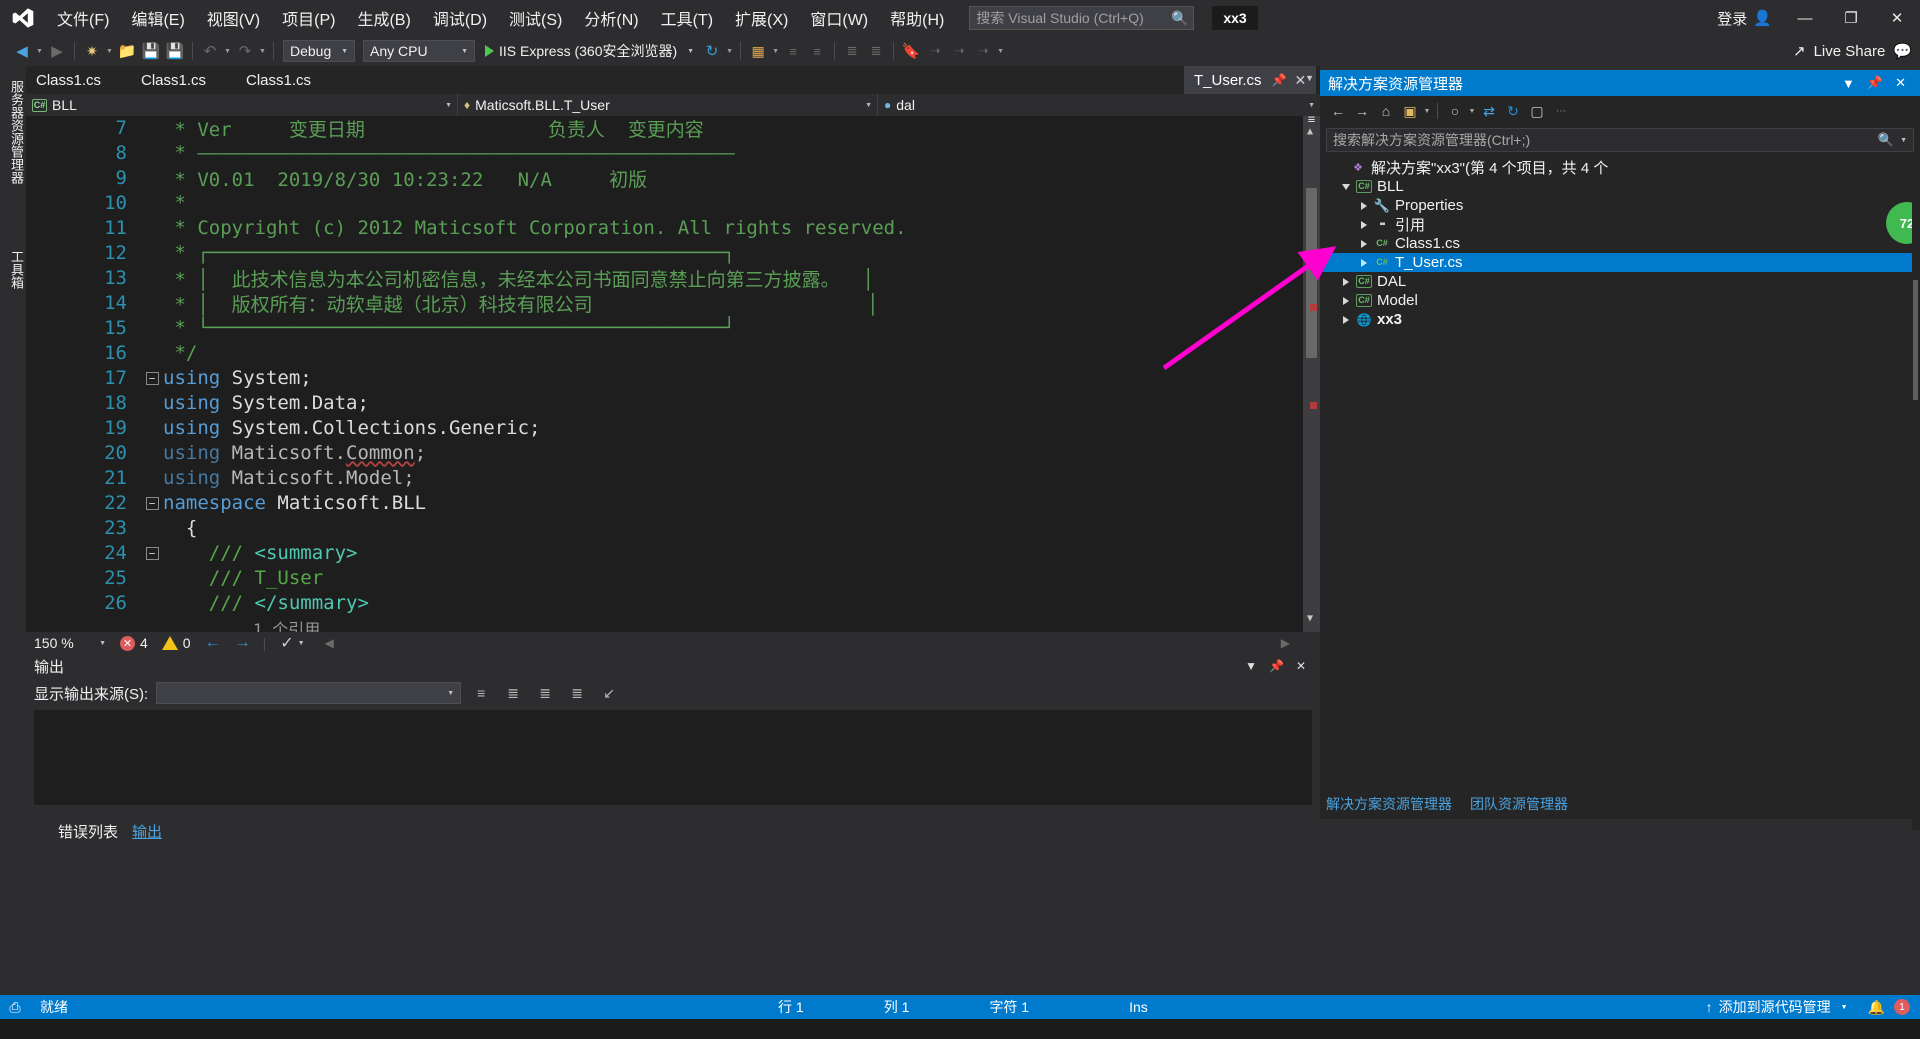 The width and height of the screenshot is (1920, 1039). I want to click on solution-explorer-search-input: 搜索解决方案资源管理器(Ctrl+;) 🔍 ▼, so click(1620, 140).